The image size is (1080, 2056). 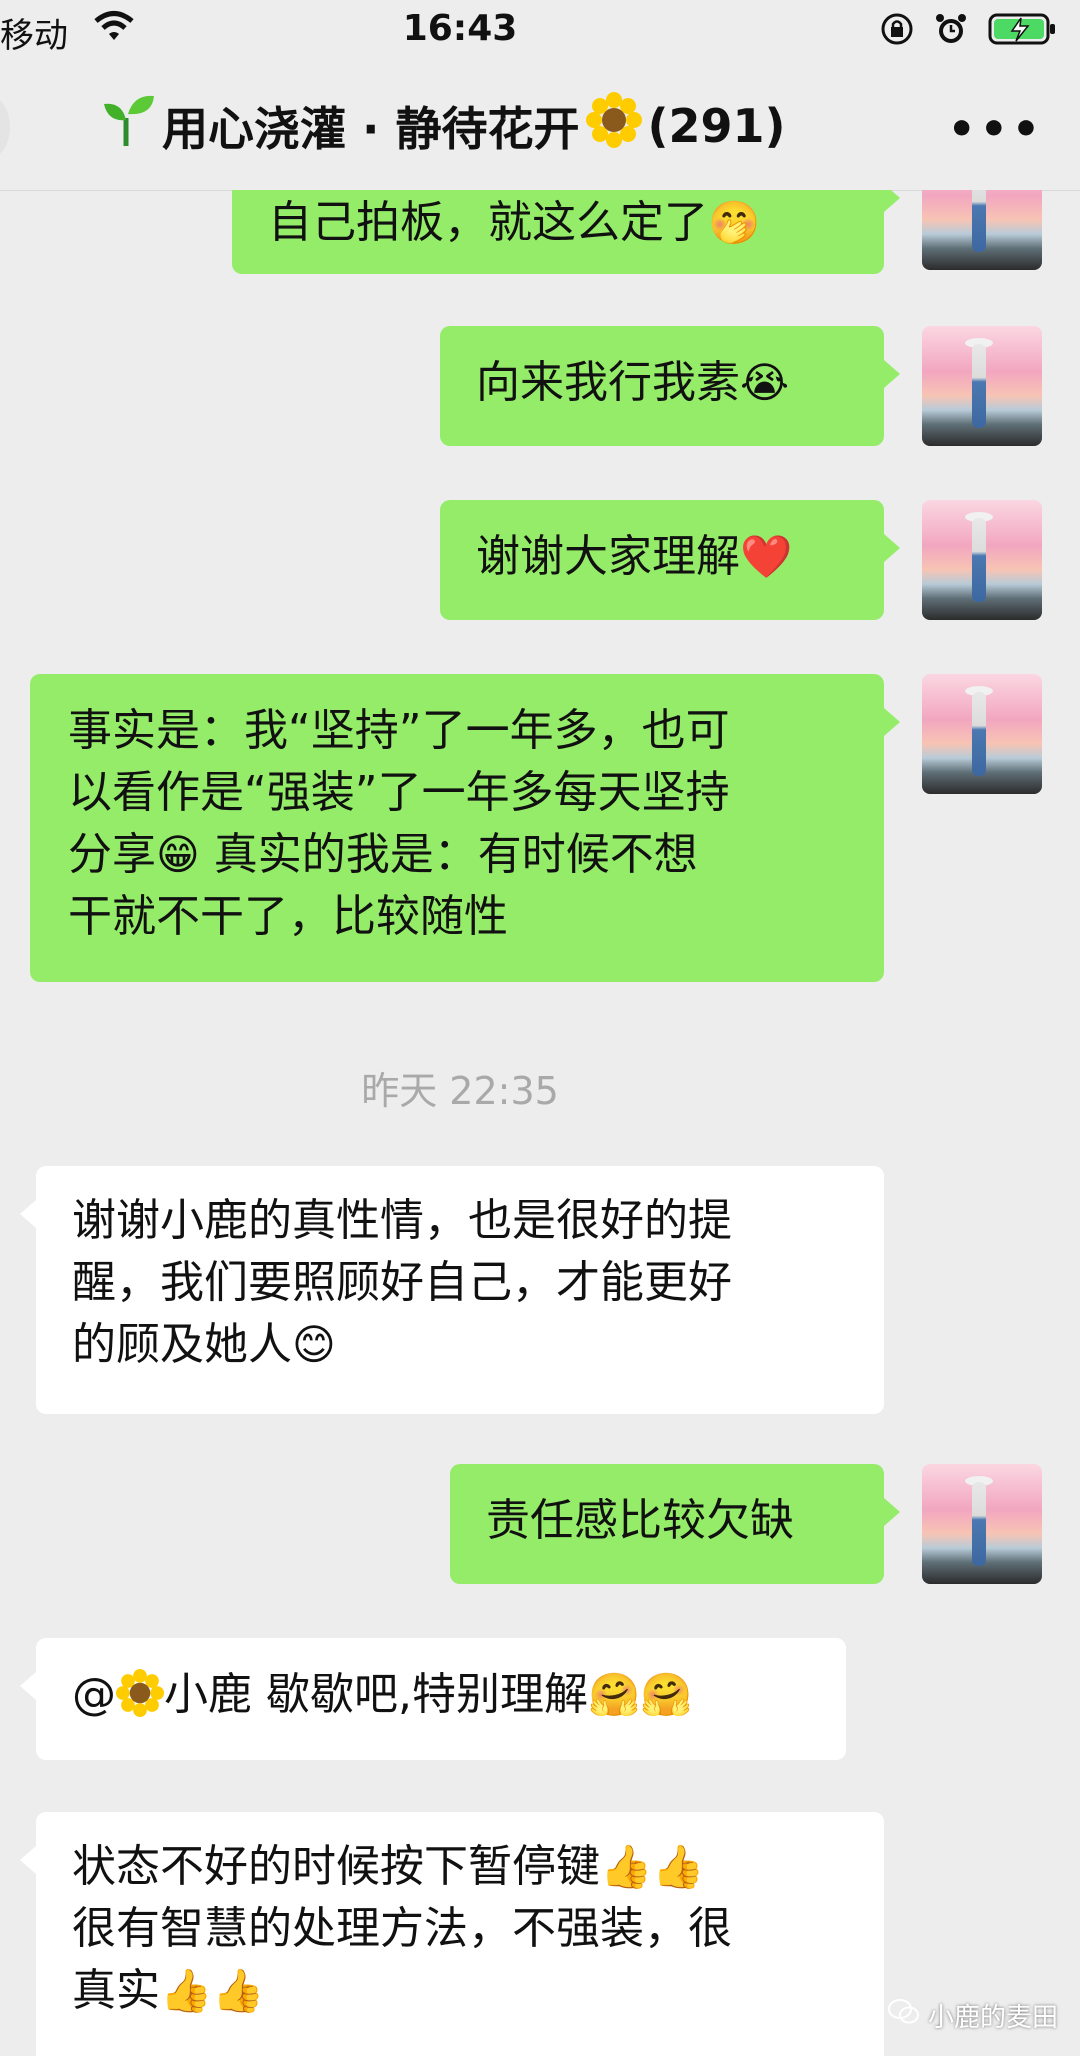 What do you see at coordinates (314, 1344) in the screenshot?
I see `smiling-face-emoji: 😊` at bounding box center [314, 1344].